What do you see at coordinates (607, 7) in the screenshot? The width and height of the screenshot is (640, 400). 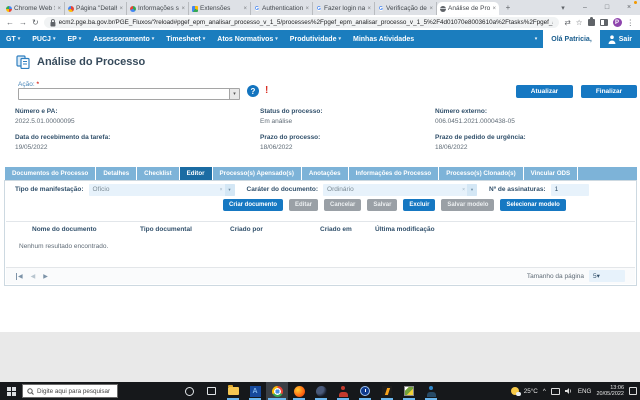 I see `maximize-button: □` at bounding box center [607, 7].